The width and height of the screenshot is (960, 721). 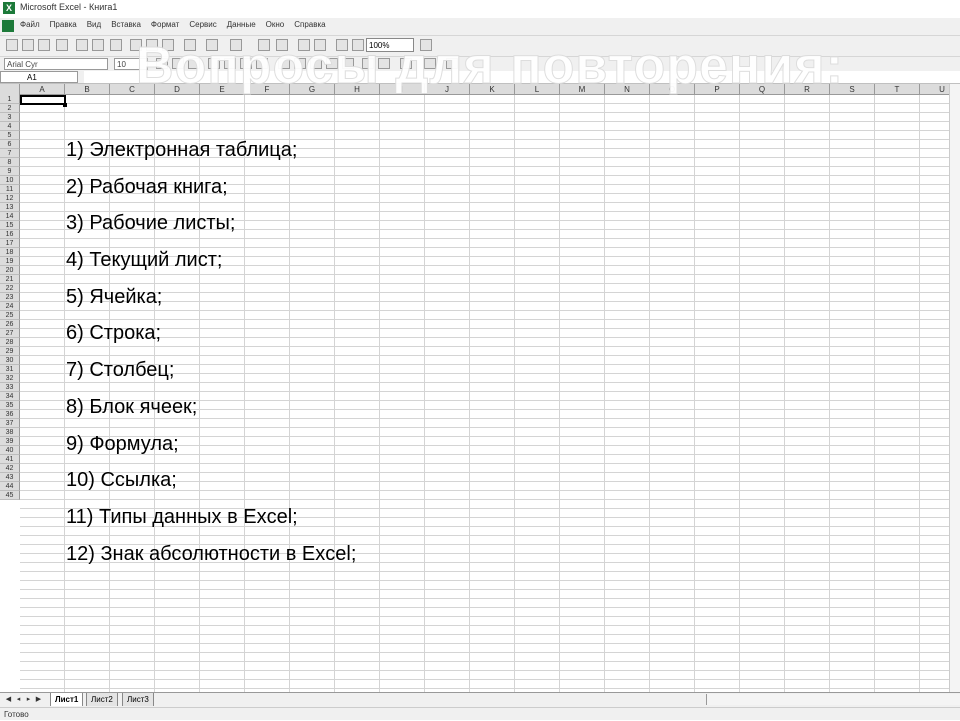 What do you see at coordinates (10, 126) in the screenshot?
I see `row-header: 4` at bounding box center [10, 126].